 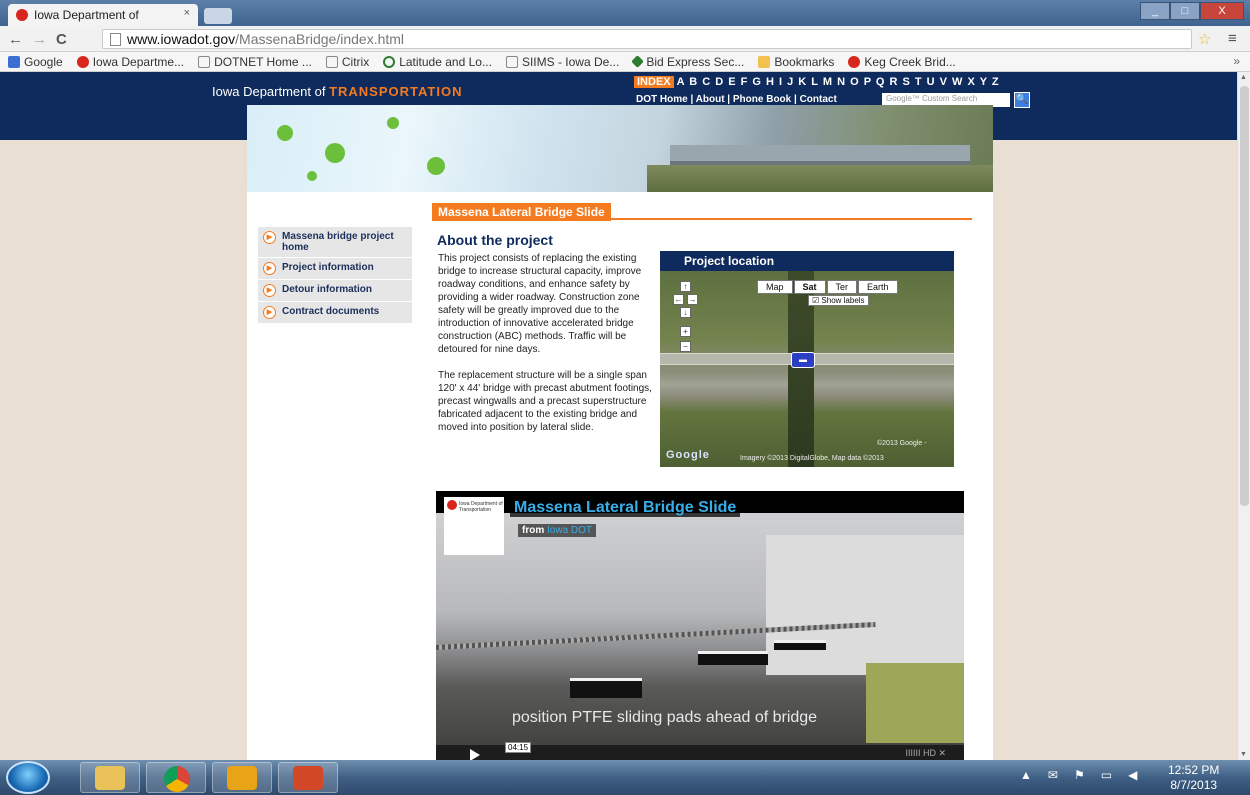 I want to click on bridge-marker-icon: ▬, so click(x=803, y=360).